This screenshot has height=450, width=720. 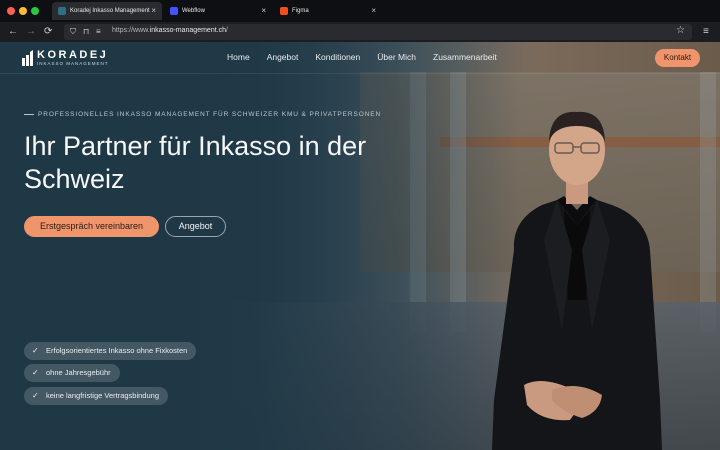 What do you see at coordinates (174, 11) in the screenshot?
I see `webflow-favicon-icon` at bounding box center [174, 11].